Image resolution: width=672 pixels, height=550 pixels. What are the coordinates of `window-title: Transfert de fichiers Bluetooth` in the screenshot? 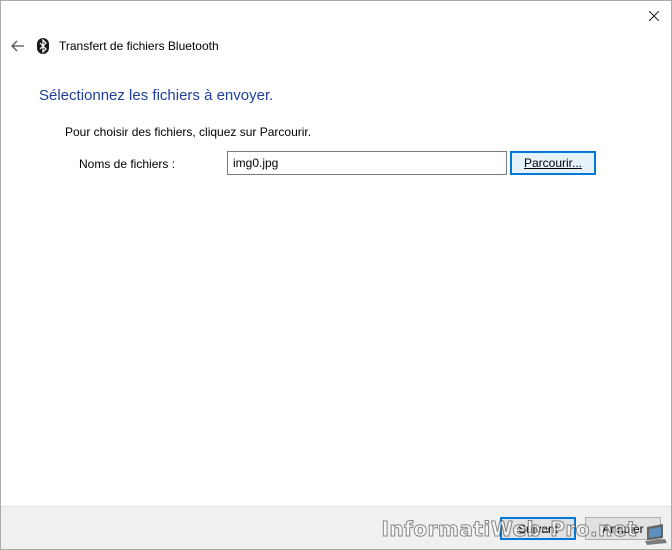 It's located at (139, 46).